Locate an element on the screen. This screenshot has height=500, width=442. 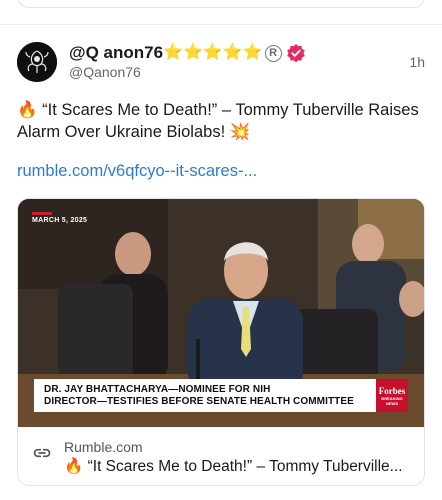
author-name-row: @Q anon76 ⭐ ⭐ ⭐ ⭐ ⭐ R is located at coordinates (187, 53).